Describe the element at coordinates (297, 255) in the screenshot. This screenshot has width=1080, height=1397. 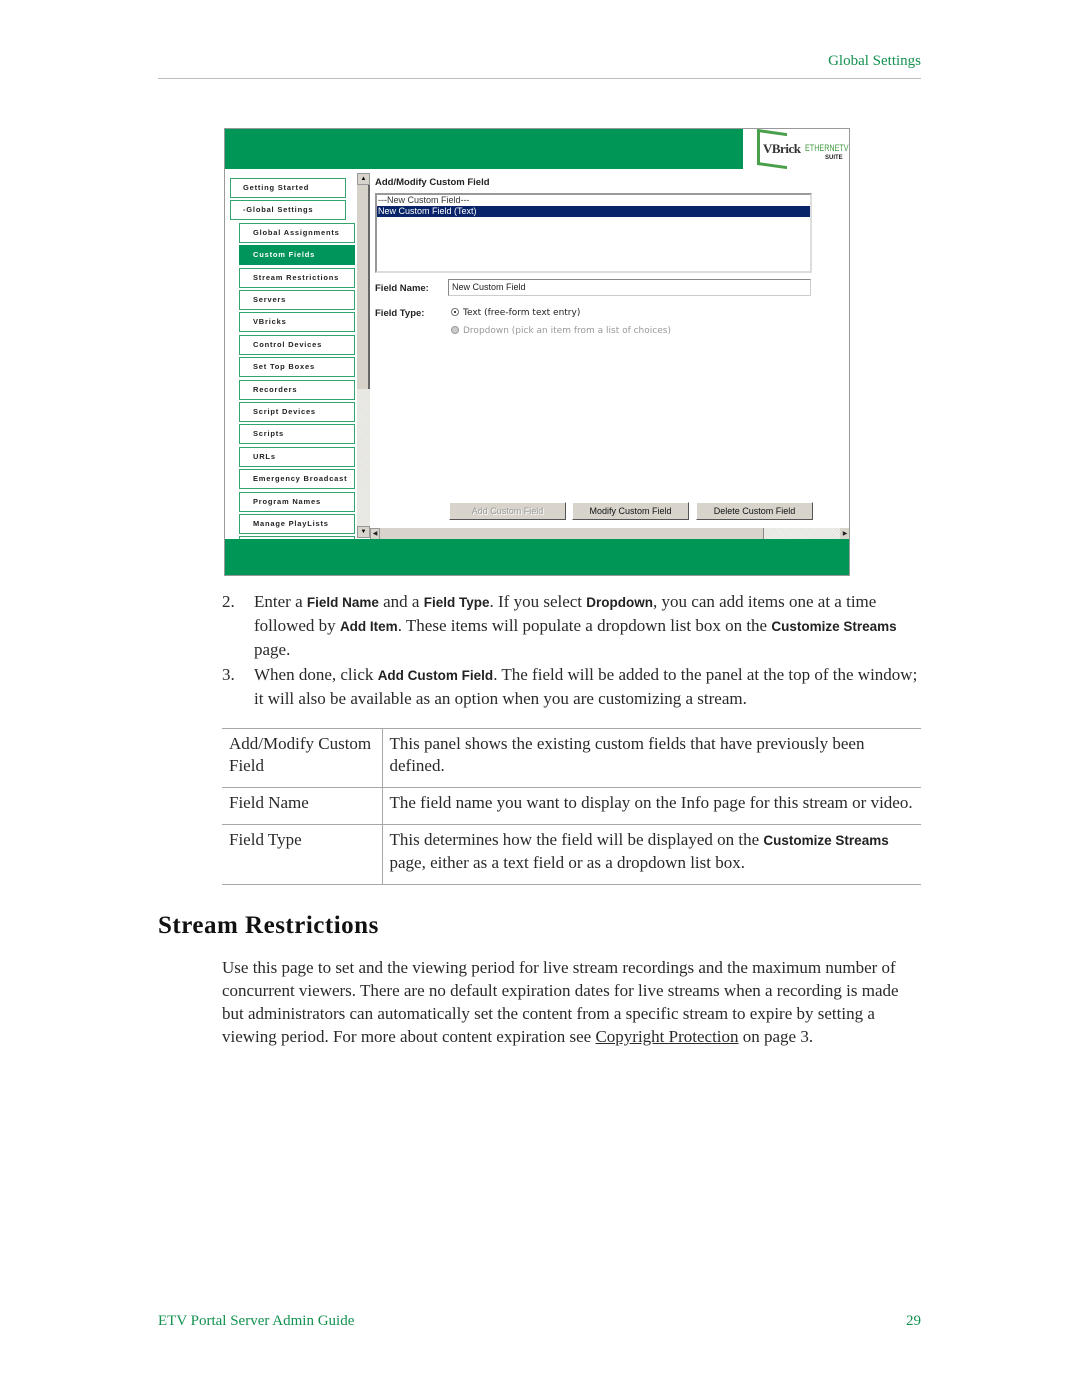
I see `sidebar-item: Custom Fields` at that location.